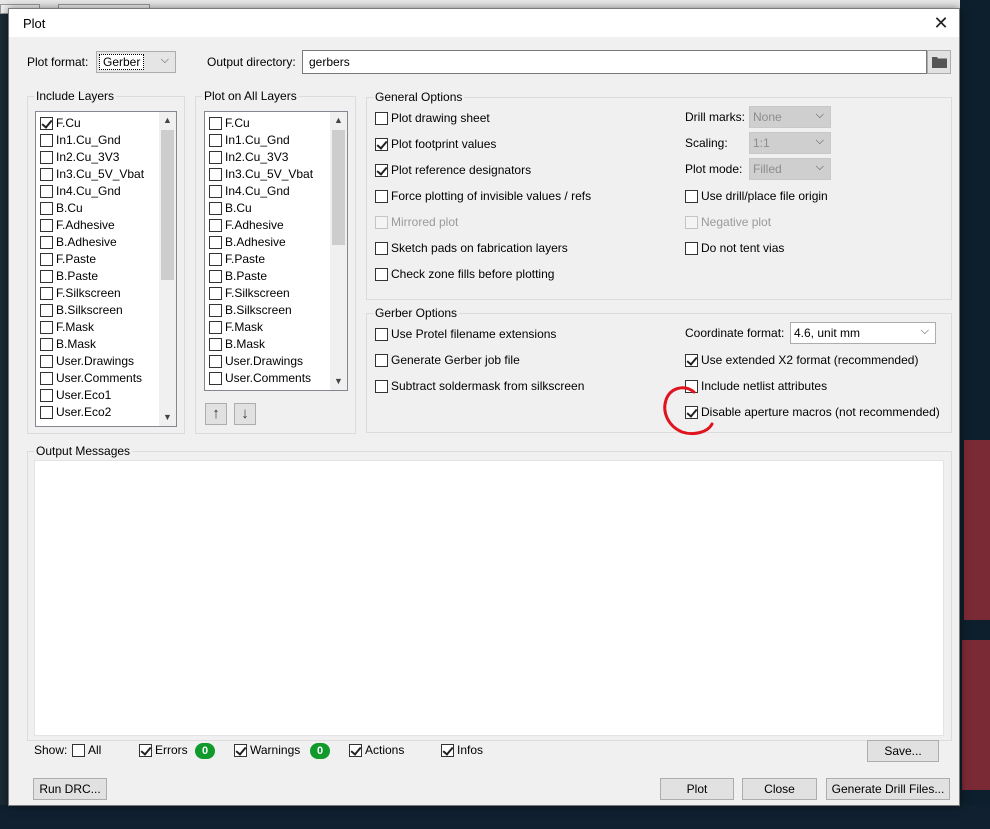  What do you see at coordinates (269, 361) in the screenshot?
I see `plot-all-layer-item: User.Drawings` at bounding box center [269, 361].